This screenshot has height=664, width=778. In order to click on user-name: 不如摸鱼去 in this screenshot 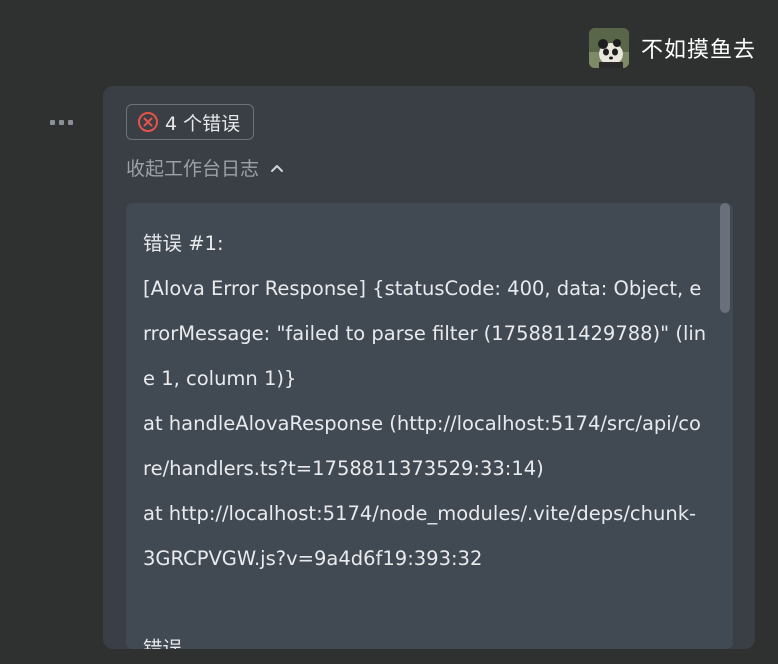, I will do `click(698, 50)`.